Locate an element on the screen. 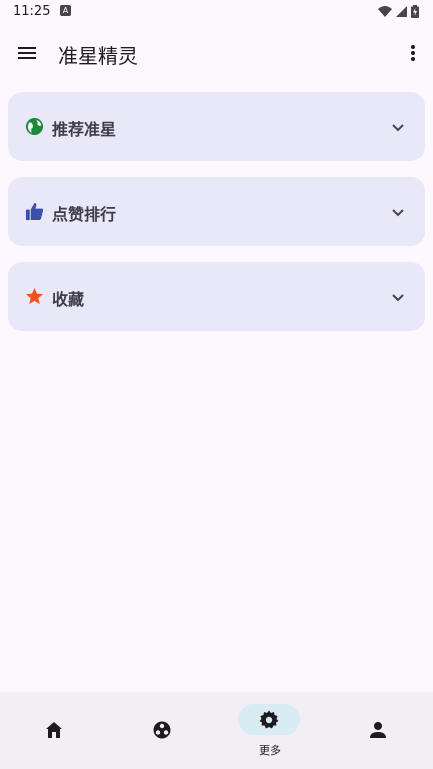  status-time: 11:25 is located at coordinates (32, 11).